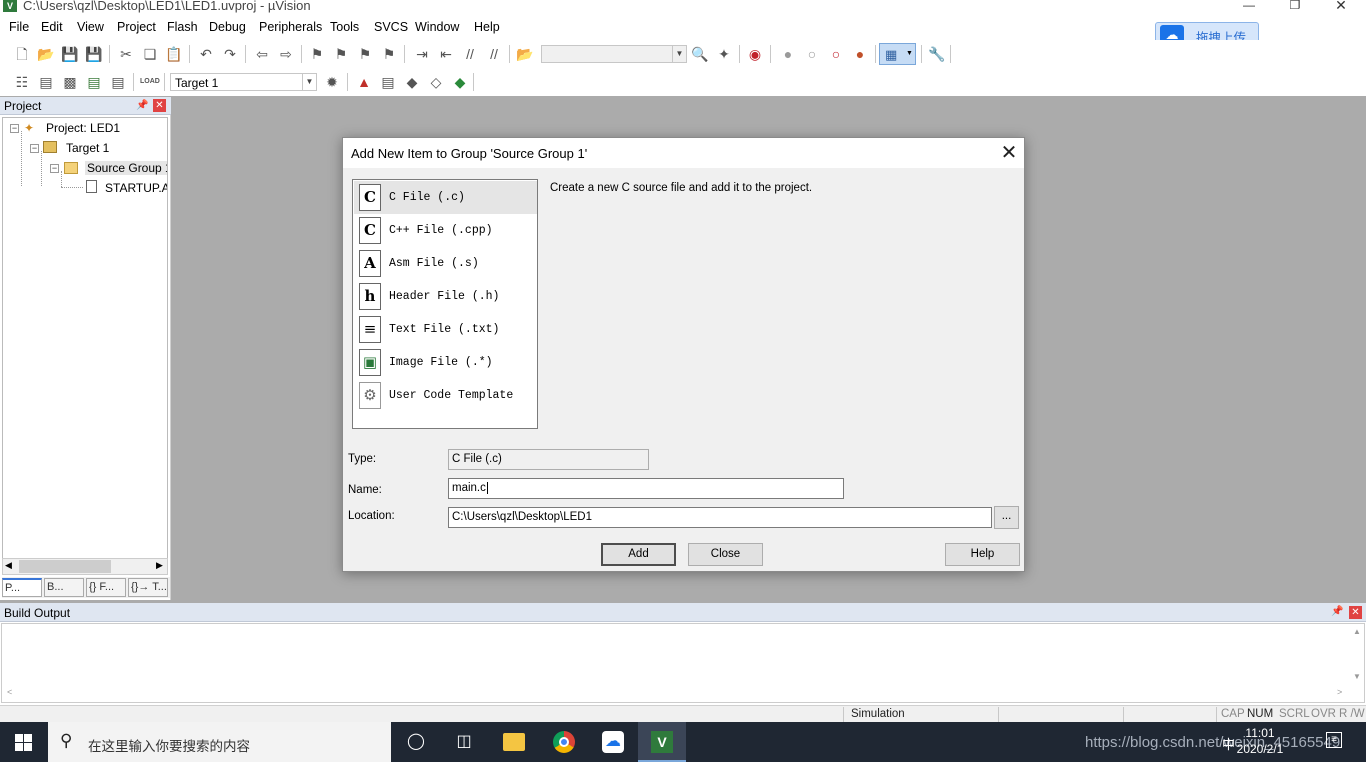  Describe the element at coordinates (174, 54) in the screenshot. I see `paste-icon: 📋` at that location.